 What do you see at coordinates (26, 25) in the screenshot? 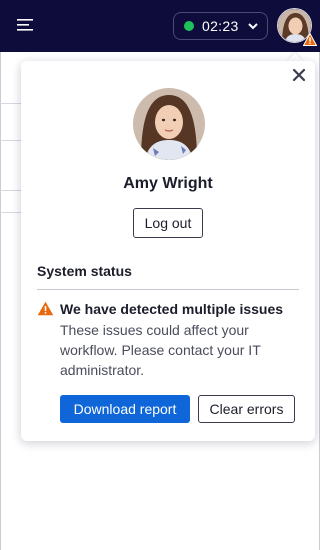
I see `hamburger-menu-icon` at bounding box center [26, 25].